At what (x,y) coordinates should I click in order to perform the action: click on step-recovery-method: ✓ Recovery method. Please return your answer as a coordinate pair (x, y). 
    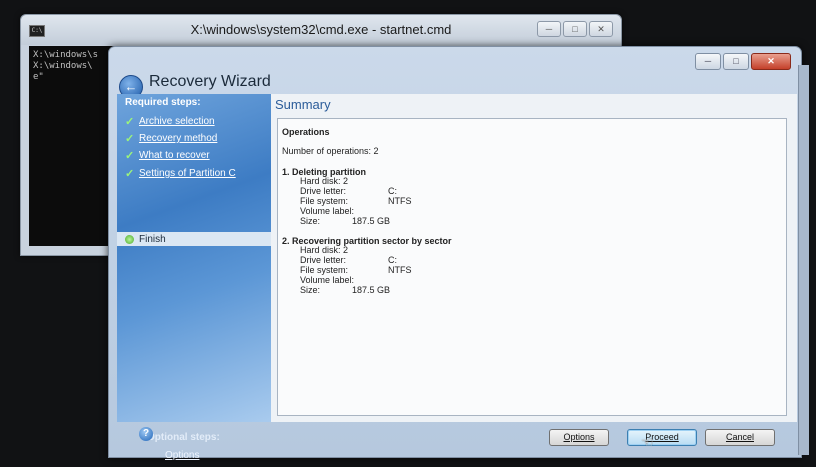
    Looking at the image, I should click on (171, 138).